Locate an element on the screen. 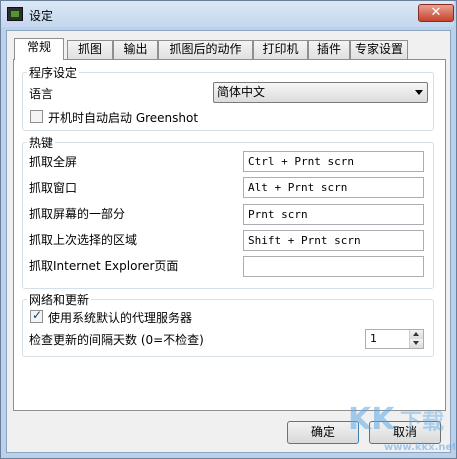 The image size is (457, 459). hotkey-last-region-input: Shift + Prnt scrn is located at coordinates (333, 240).